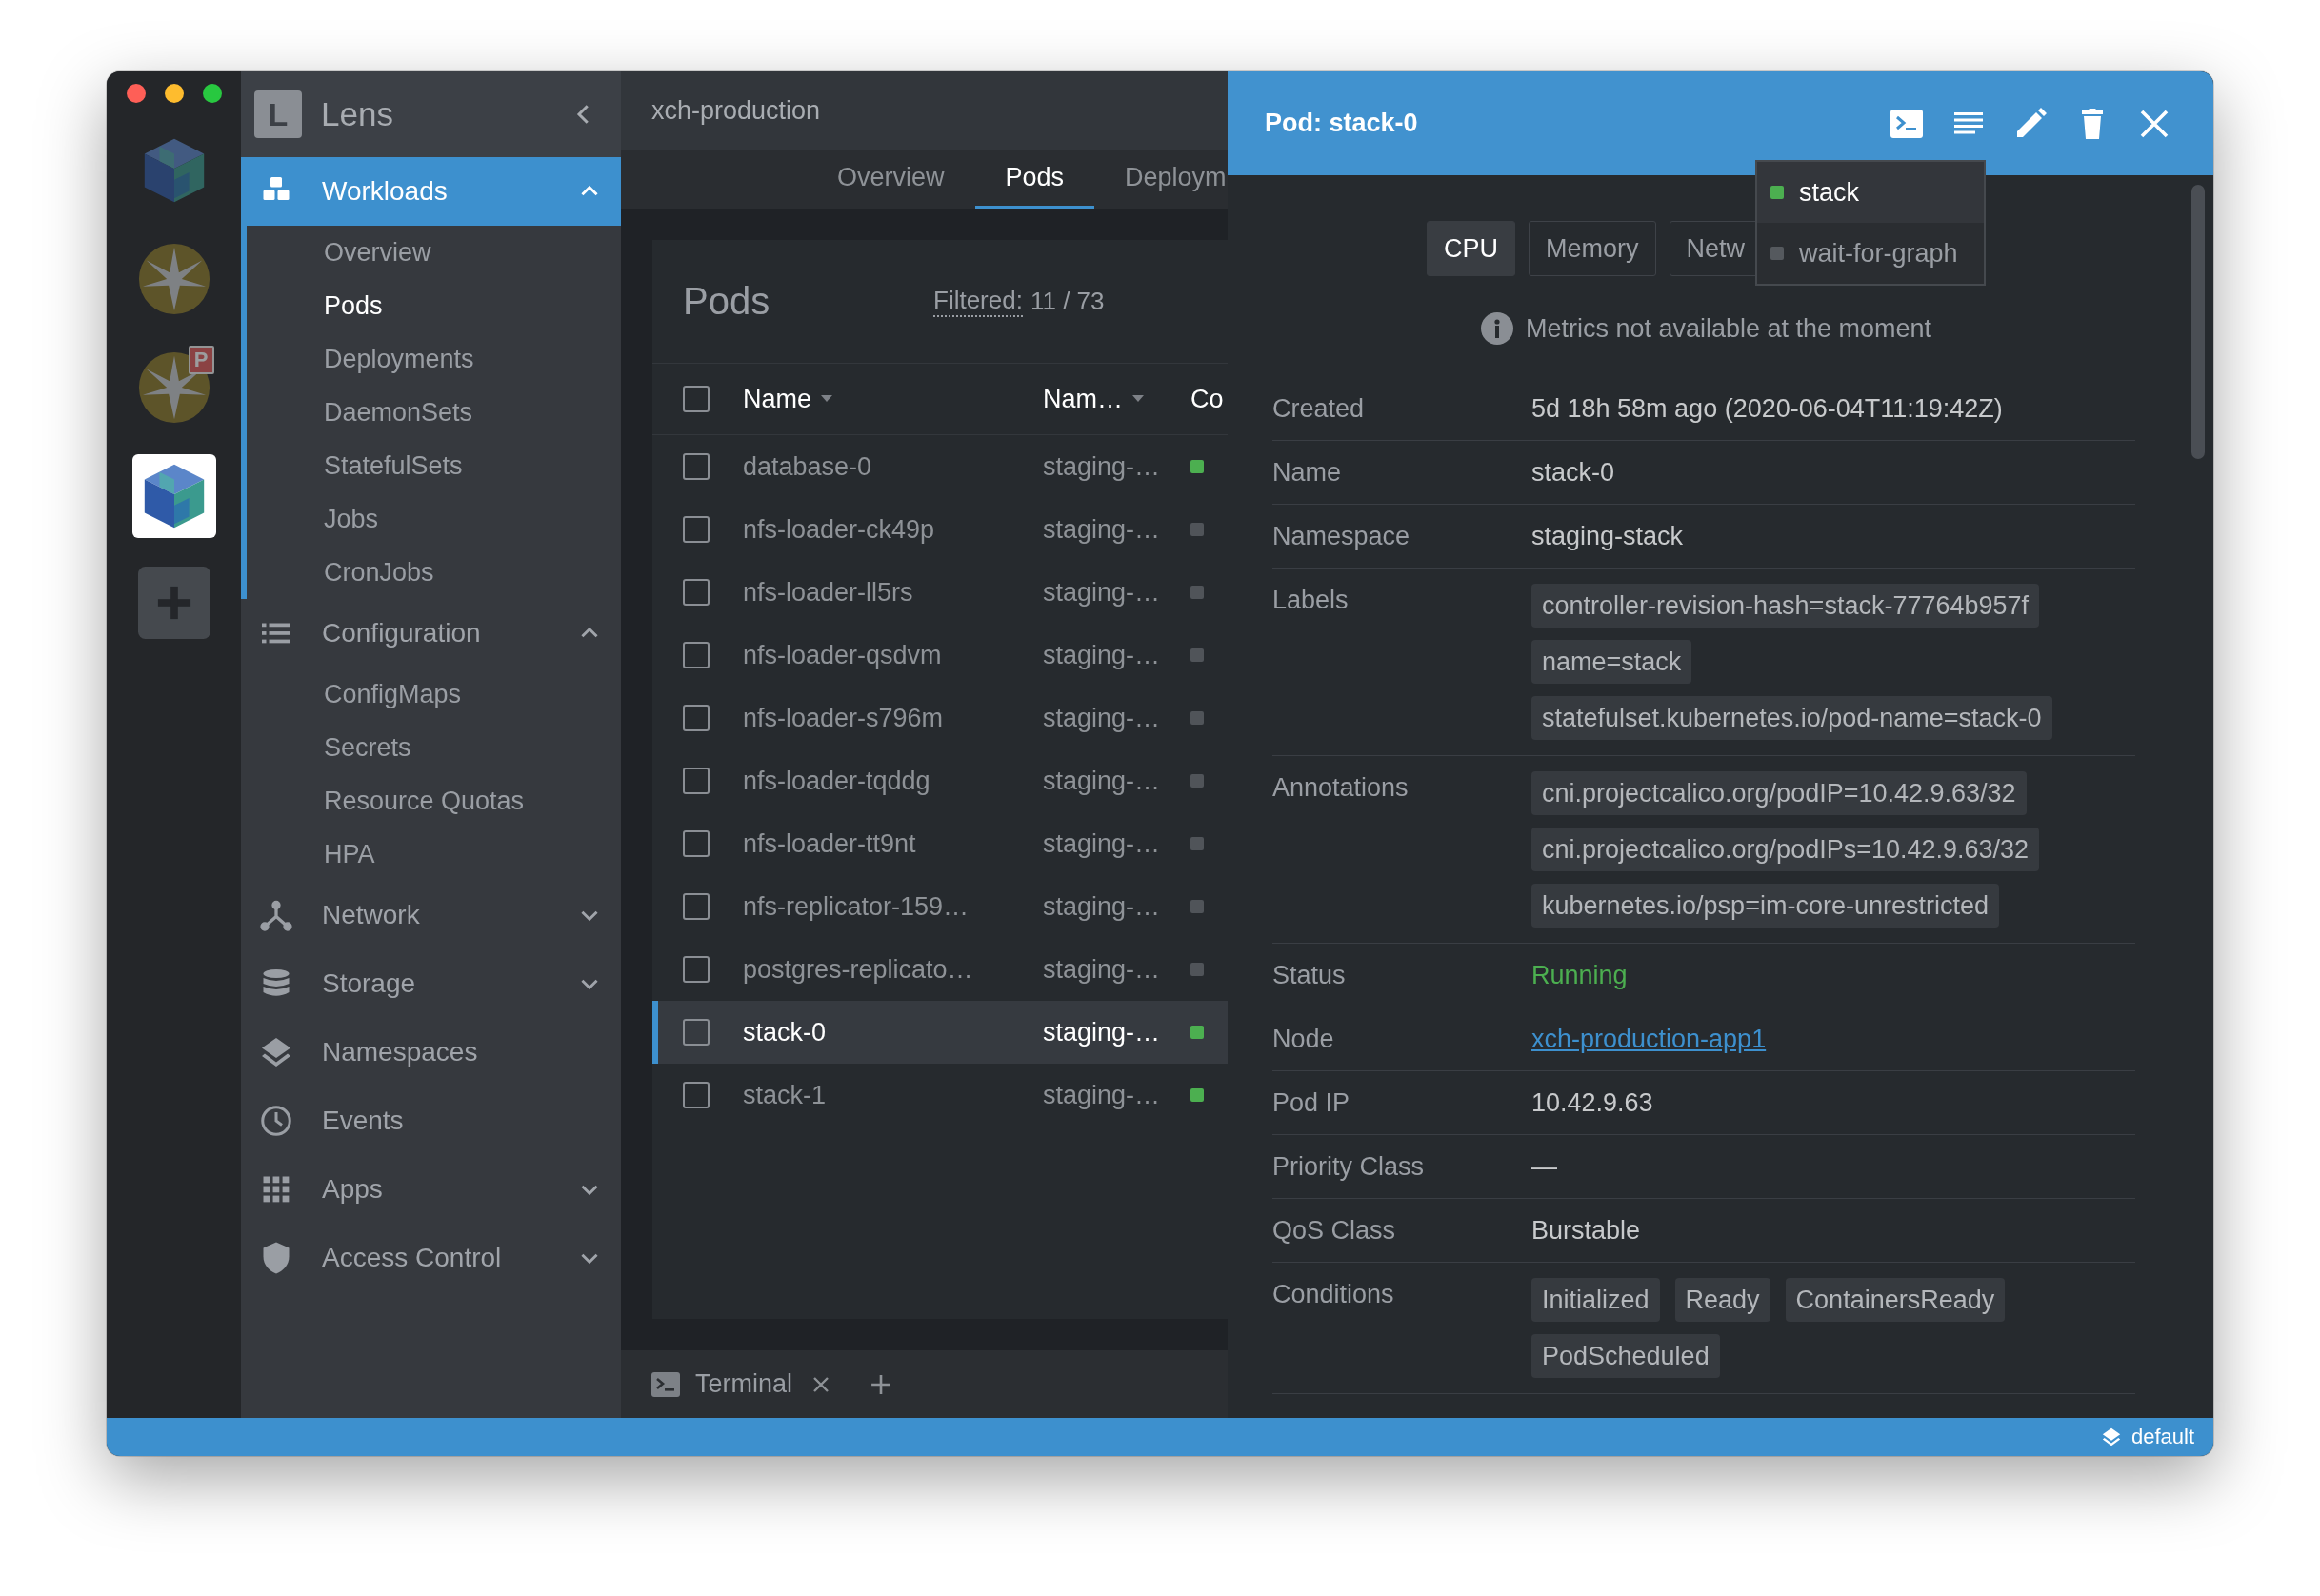 Image resolution: width=2320 pixels, height=1596 pixels. Describe the element at coordinates (837, 781) in the screenshot. I see `pod-name-cell-text: nfs-loader-tqddg` at that location.